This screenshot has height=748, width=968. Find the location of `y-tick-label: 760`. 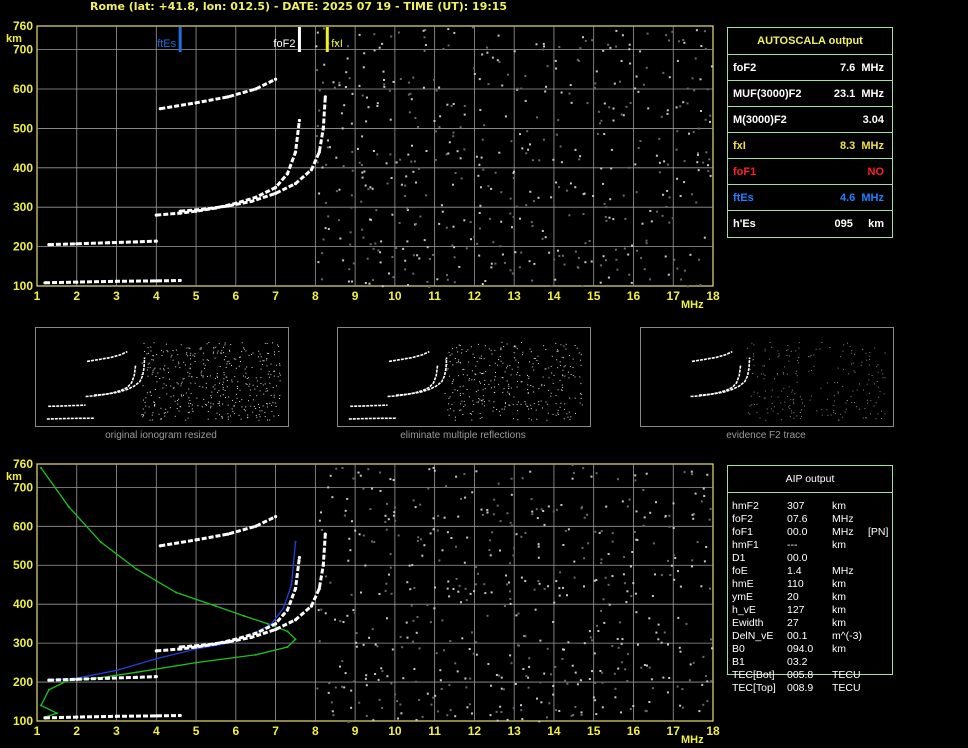

y-tick-label: 760 is located at coordinates (23, 464).